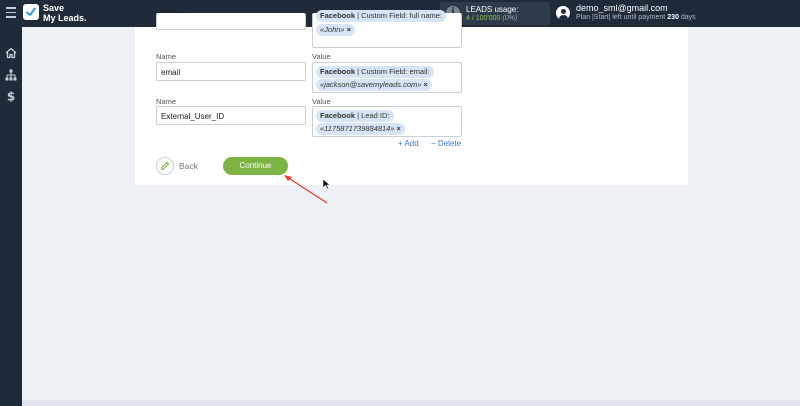  What do you see at coordinates (188, 166) in the screenshot?
I see `back-label: Back` at bounding box center [188, 166].